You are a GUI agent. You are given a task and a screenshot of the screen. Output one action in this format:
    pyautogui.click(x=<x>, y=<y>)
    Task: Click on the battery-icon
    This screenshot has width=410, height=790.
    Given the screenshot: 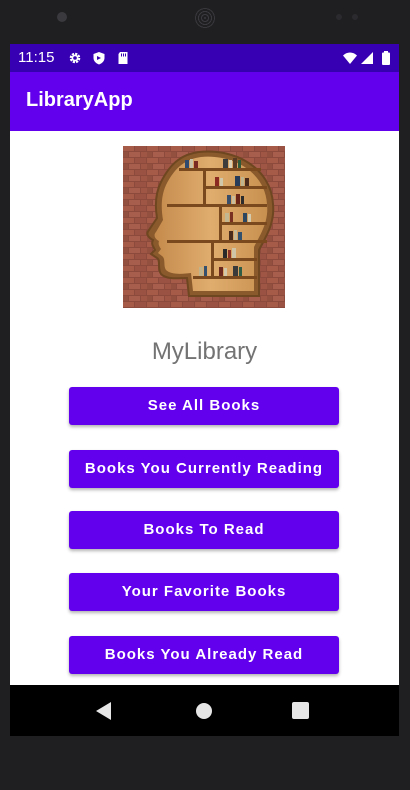 What is the action you would take?
    pyautogui.click(x=386, y=58)
    